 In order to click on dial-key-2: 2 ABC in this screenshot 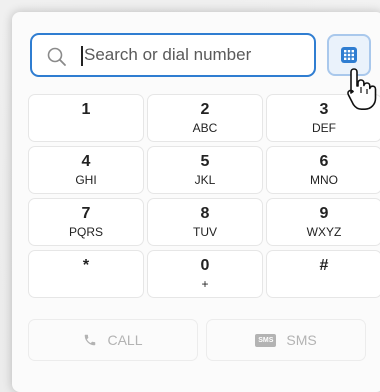, I will do `click(205, 118)`.